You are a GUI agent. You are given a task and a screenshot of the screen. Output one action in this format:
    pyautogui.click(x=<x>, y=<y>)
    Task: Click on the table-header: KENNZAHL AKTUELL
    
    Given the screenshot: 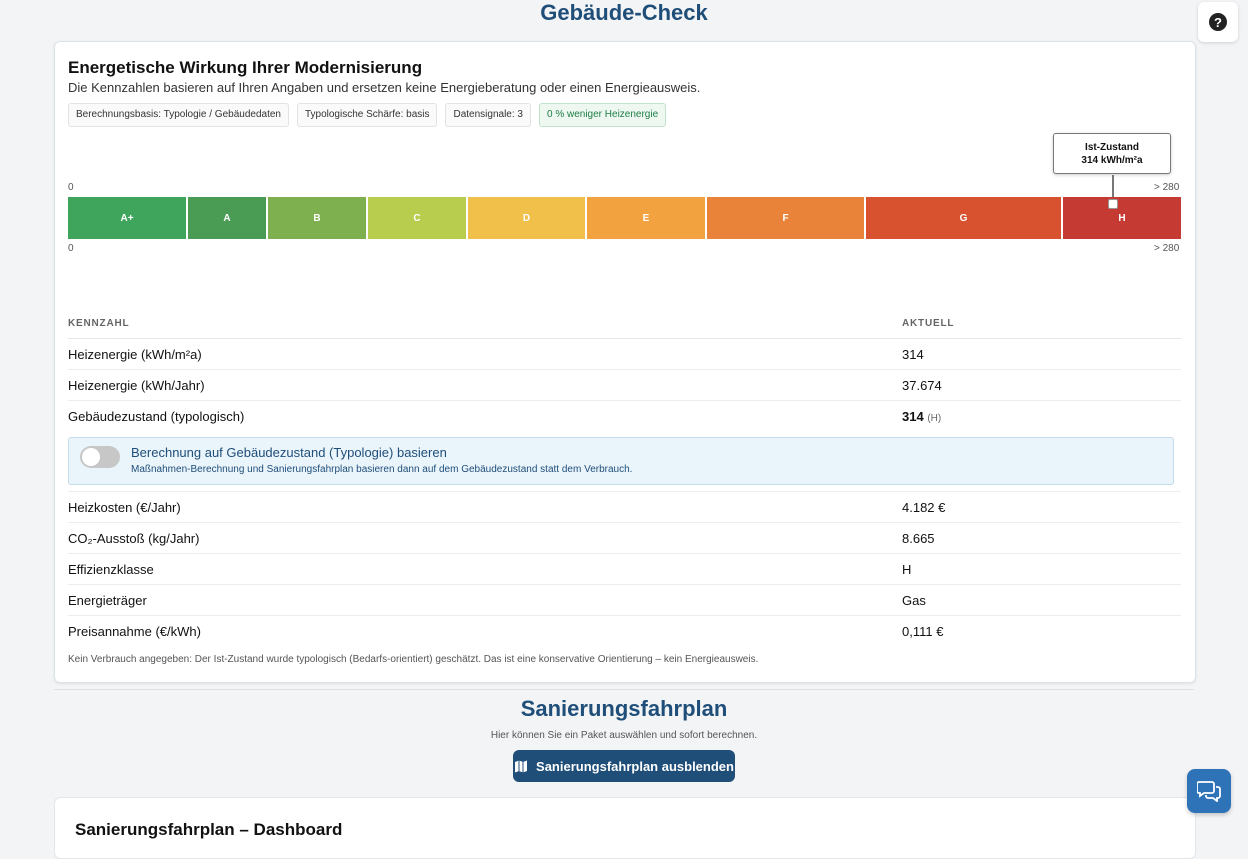 What is the action you would take?
    pyautogui.click(x=624, y=324)
    